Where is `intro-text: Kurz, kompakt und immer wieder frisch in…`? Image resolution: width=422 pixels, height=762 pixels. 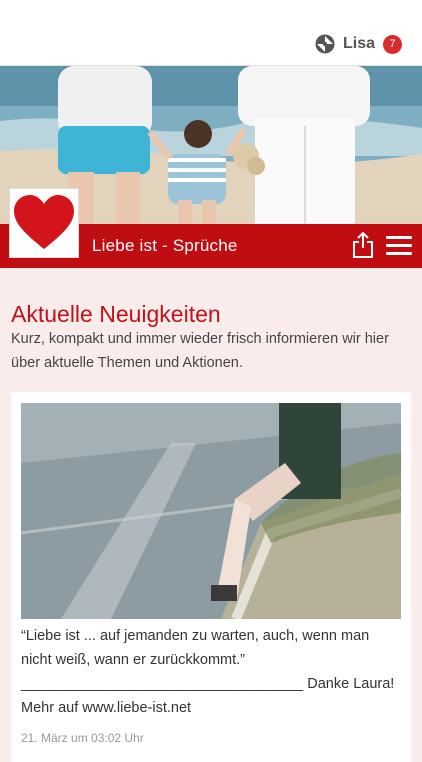
intro-text: Kurz, kompakt und immer wieder frisch in… is located at coordinates (200, 351).